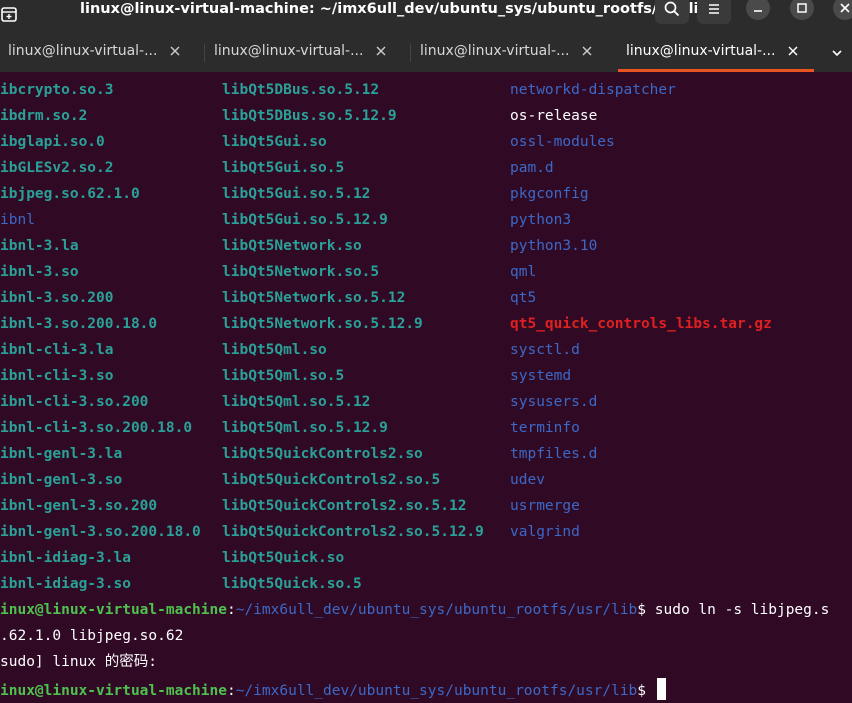  Describe the element at coordinates (274, 142) in the screenshot. I see `file-entry: libQt5Gui.so` at that location.